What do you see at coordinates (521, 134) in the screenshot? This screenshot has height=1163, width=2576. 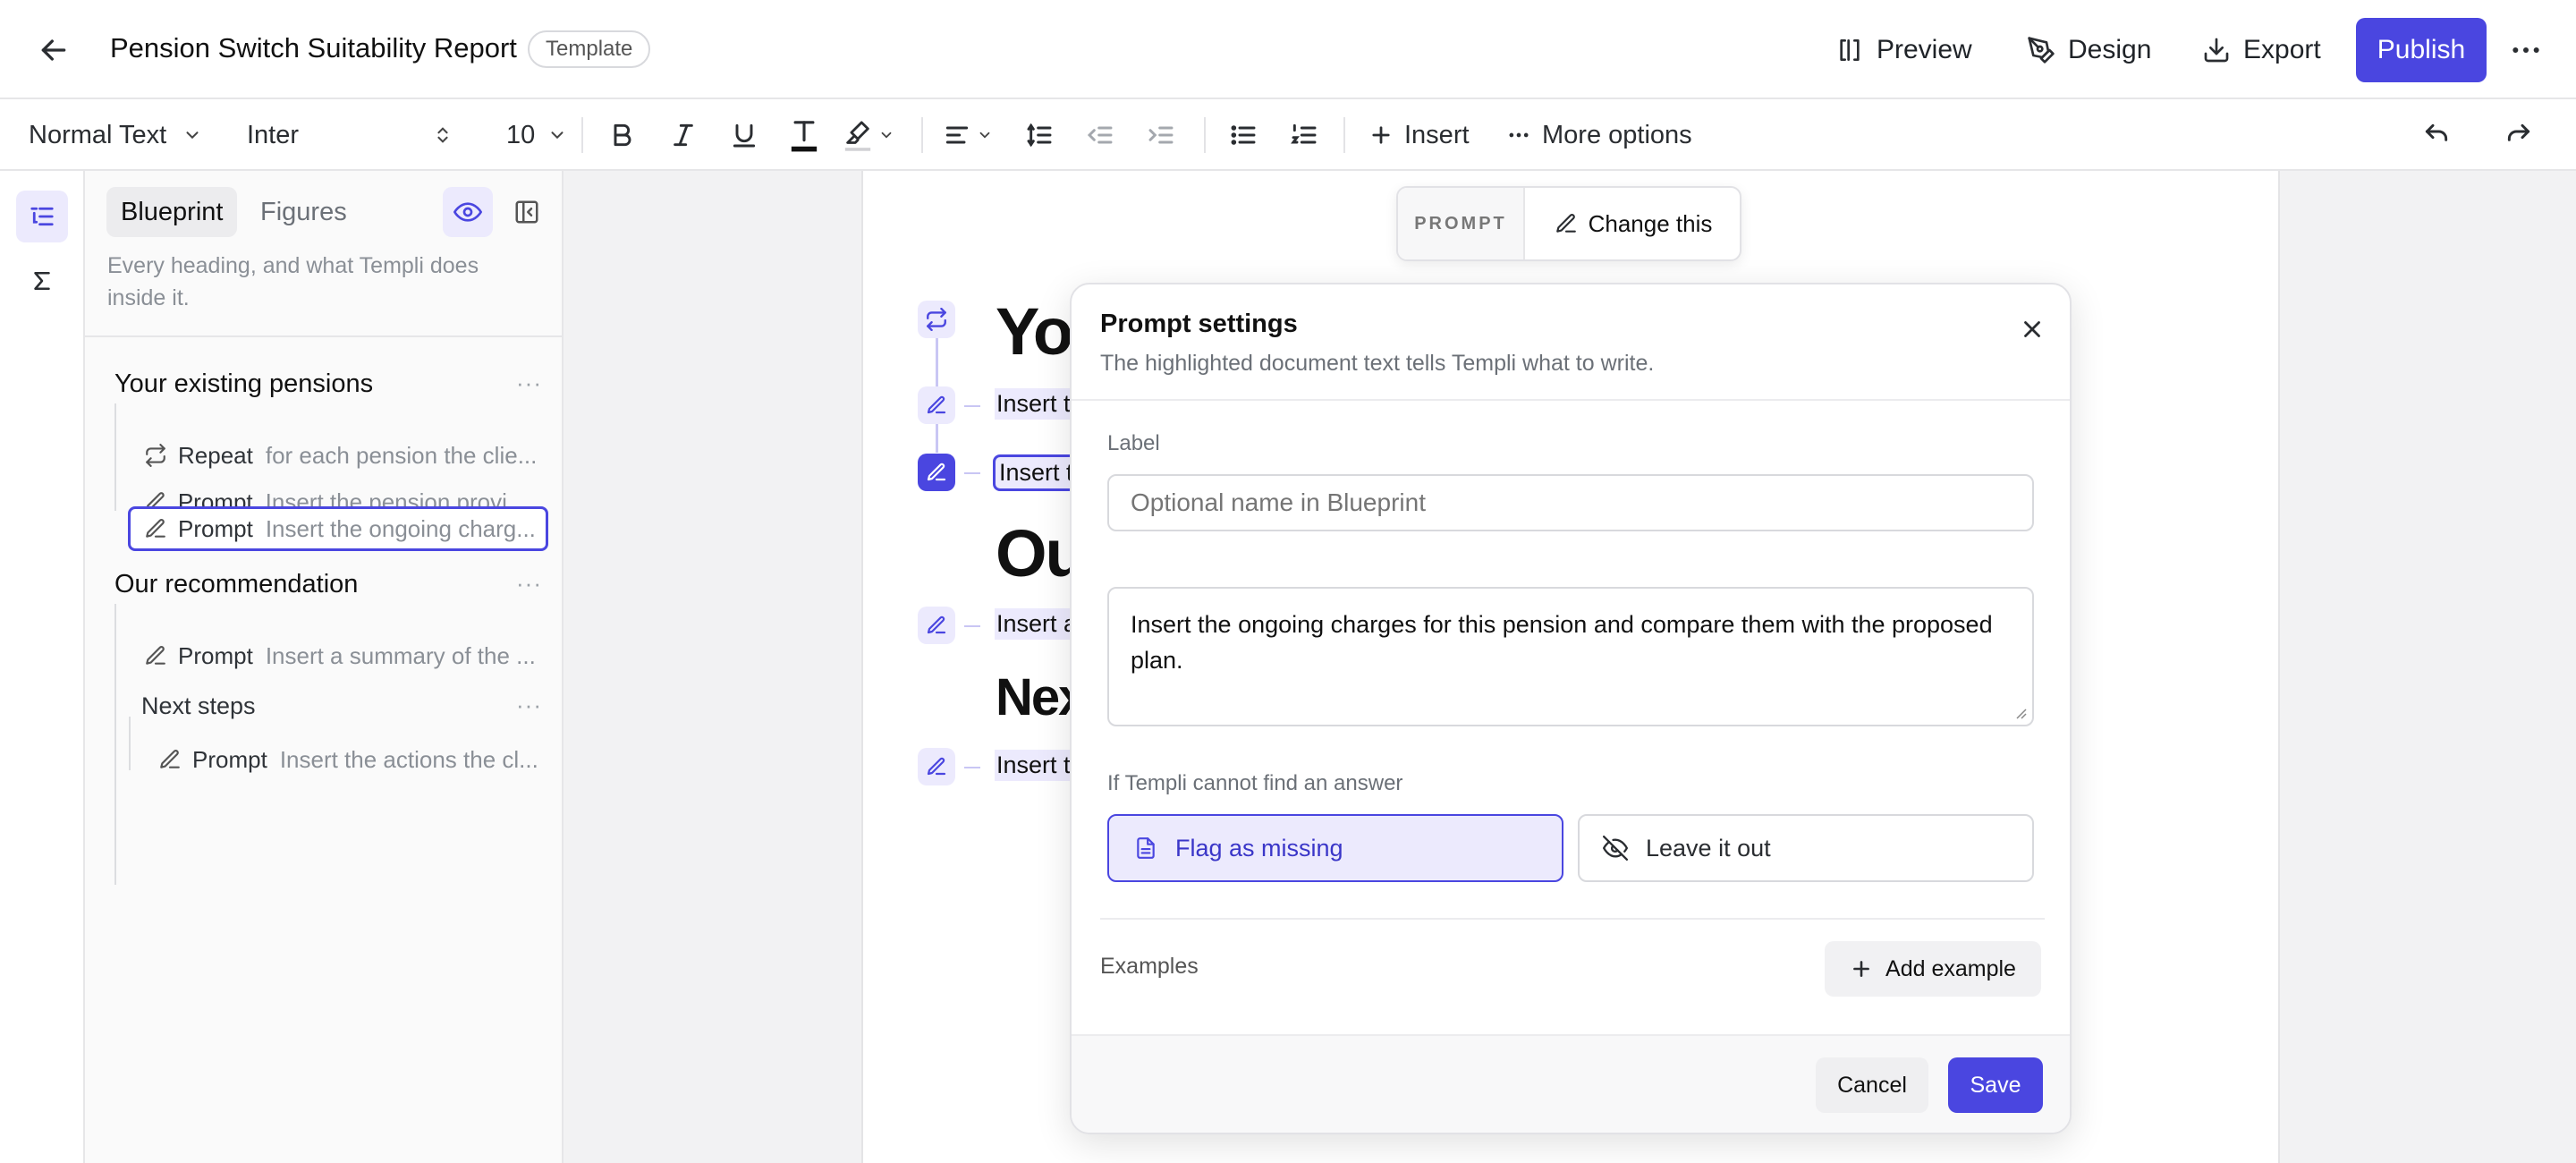 I see `font-size-value: 10` at bounding box center [521, 134].